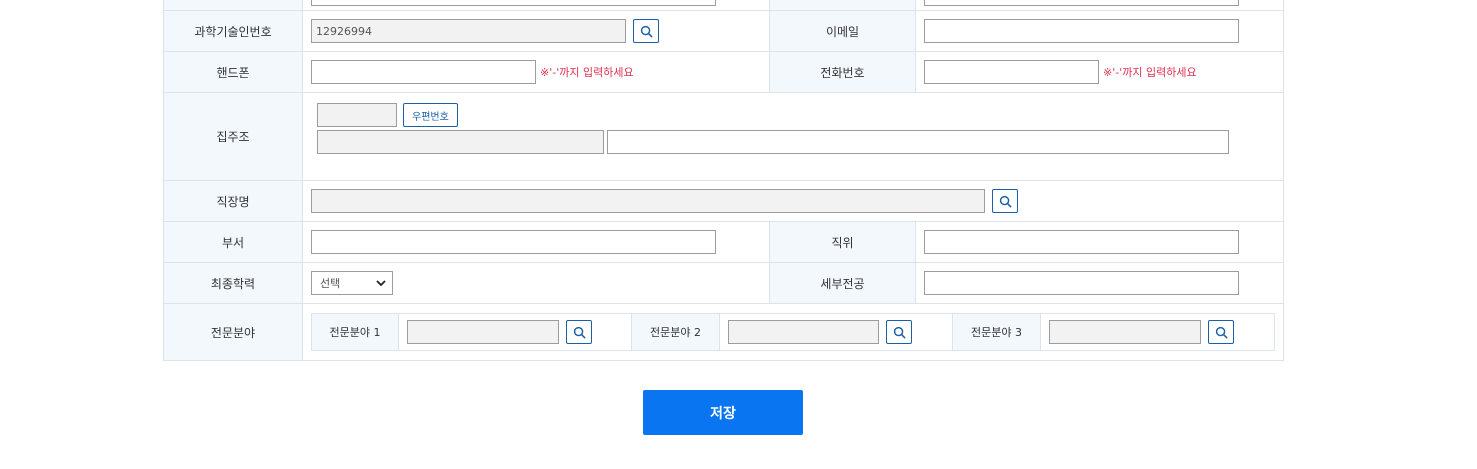  What do you see at coordinates (513, 242) in the screenshot?
I see `department-input` at bounding box center [513, 242].